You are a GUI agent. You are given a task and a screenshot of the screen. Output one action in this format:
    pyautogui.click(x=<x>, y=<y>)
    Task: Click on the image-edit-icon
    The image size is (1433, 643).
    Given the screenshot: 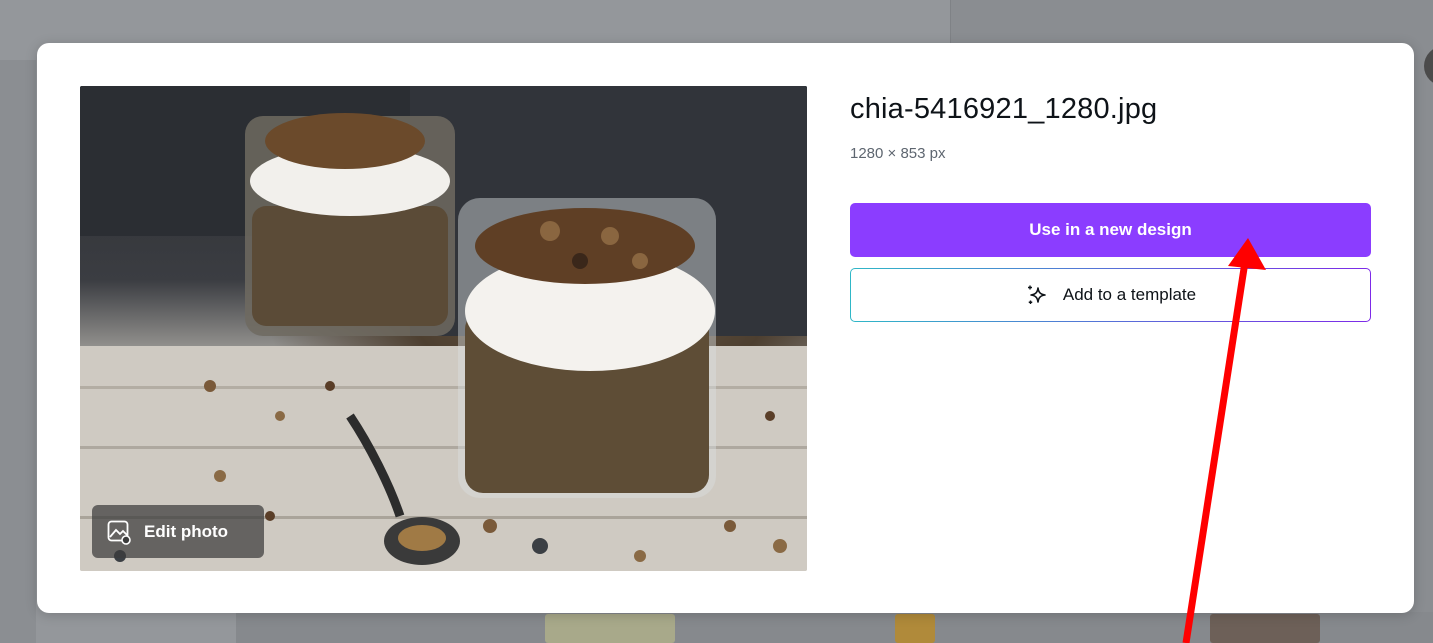 What is the action you would take?
    pyautogui.click(x=119, y=532)
    